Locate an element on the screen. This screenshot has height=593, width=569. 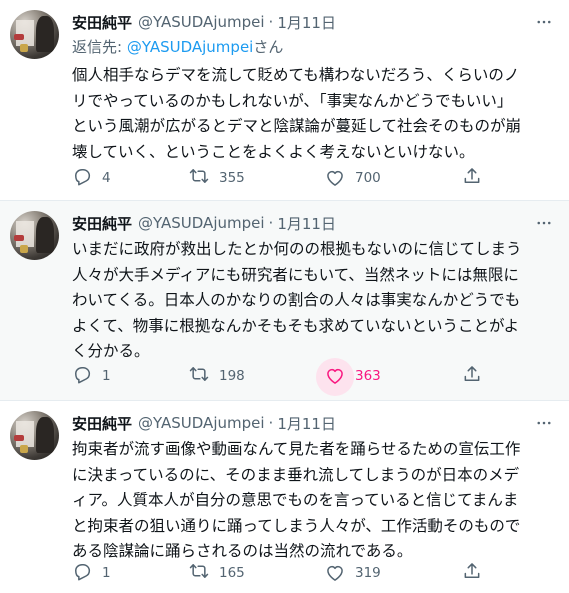
like-button: 319 is located at coordinates (353, 573).